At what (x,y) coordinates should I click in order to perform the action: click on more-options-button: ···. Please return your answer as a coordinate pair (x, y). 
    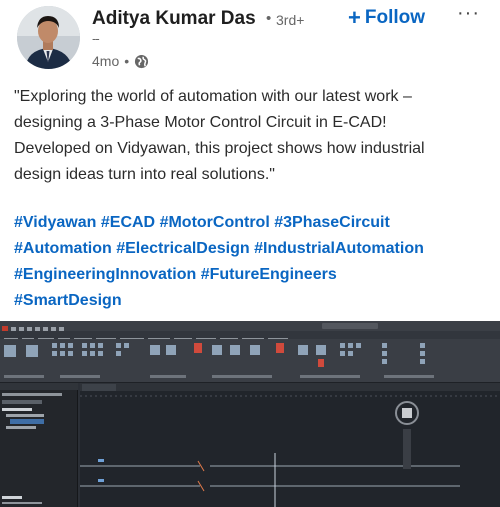
    Looking at the image, I should click on (468, 13).